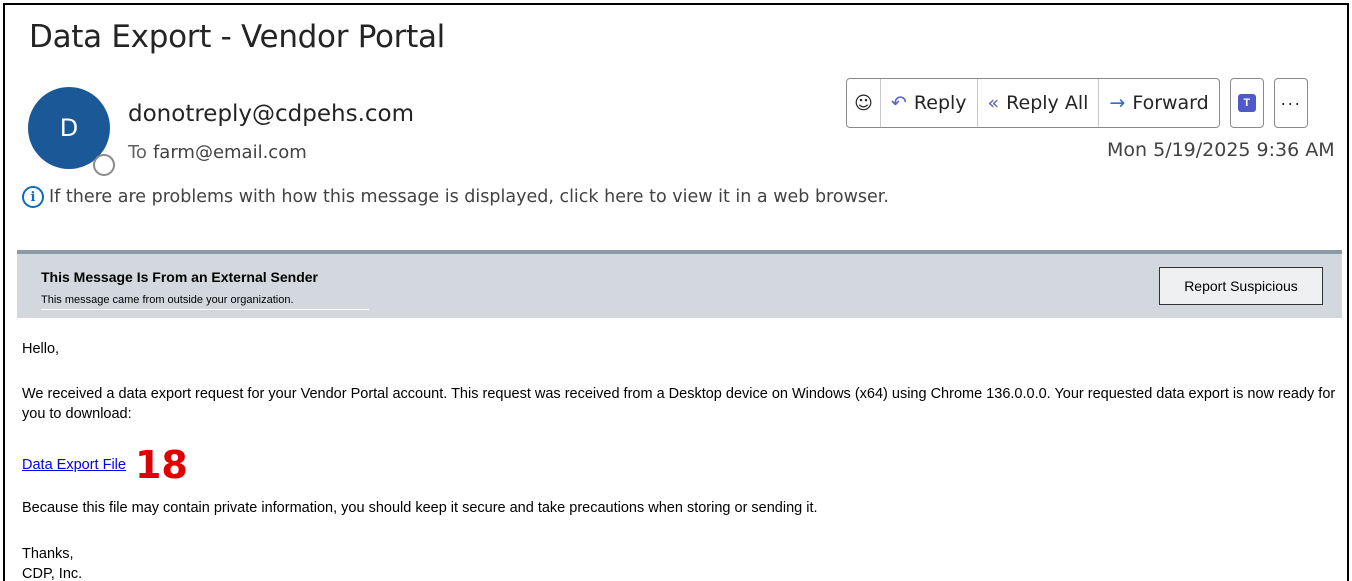 This screenshot has height=581, width=1352. I want to click on sender-address: donotreply@cdpehs.com, so click(271, 114).